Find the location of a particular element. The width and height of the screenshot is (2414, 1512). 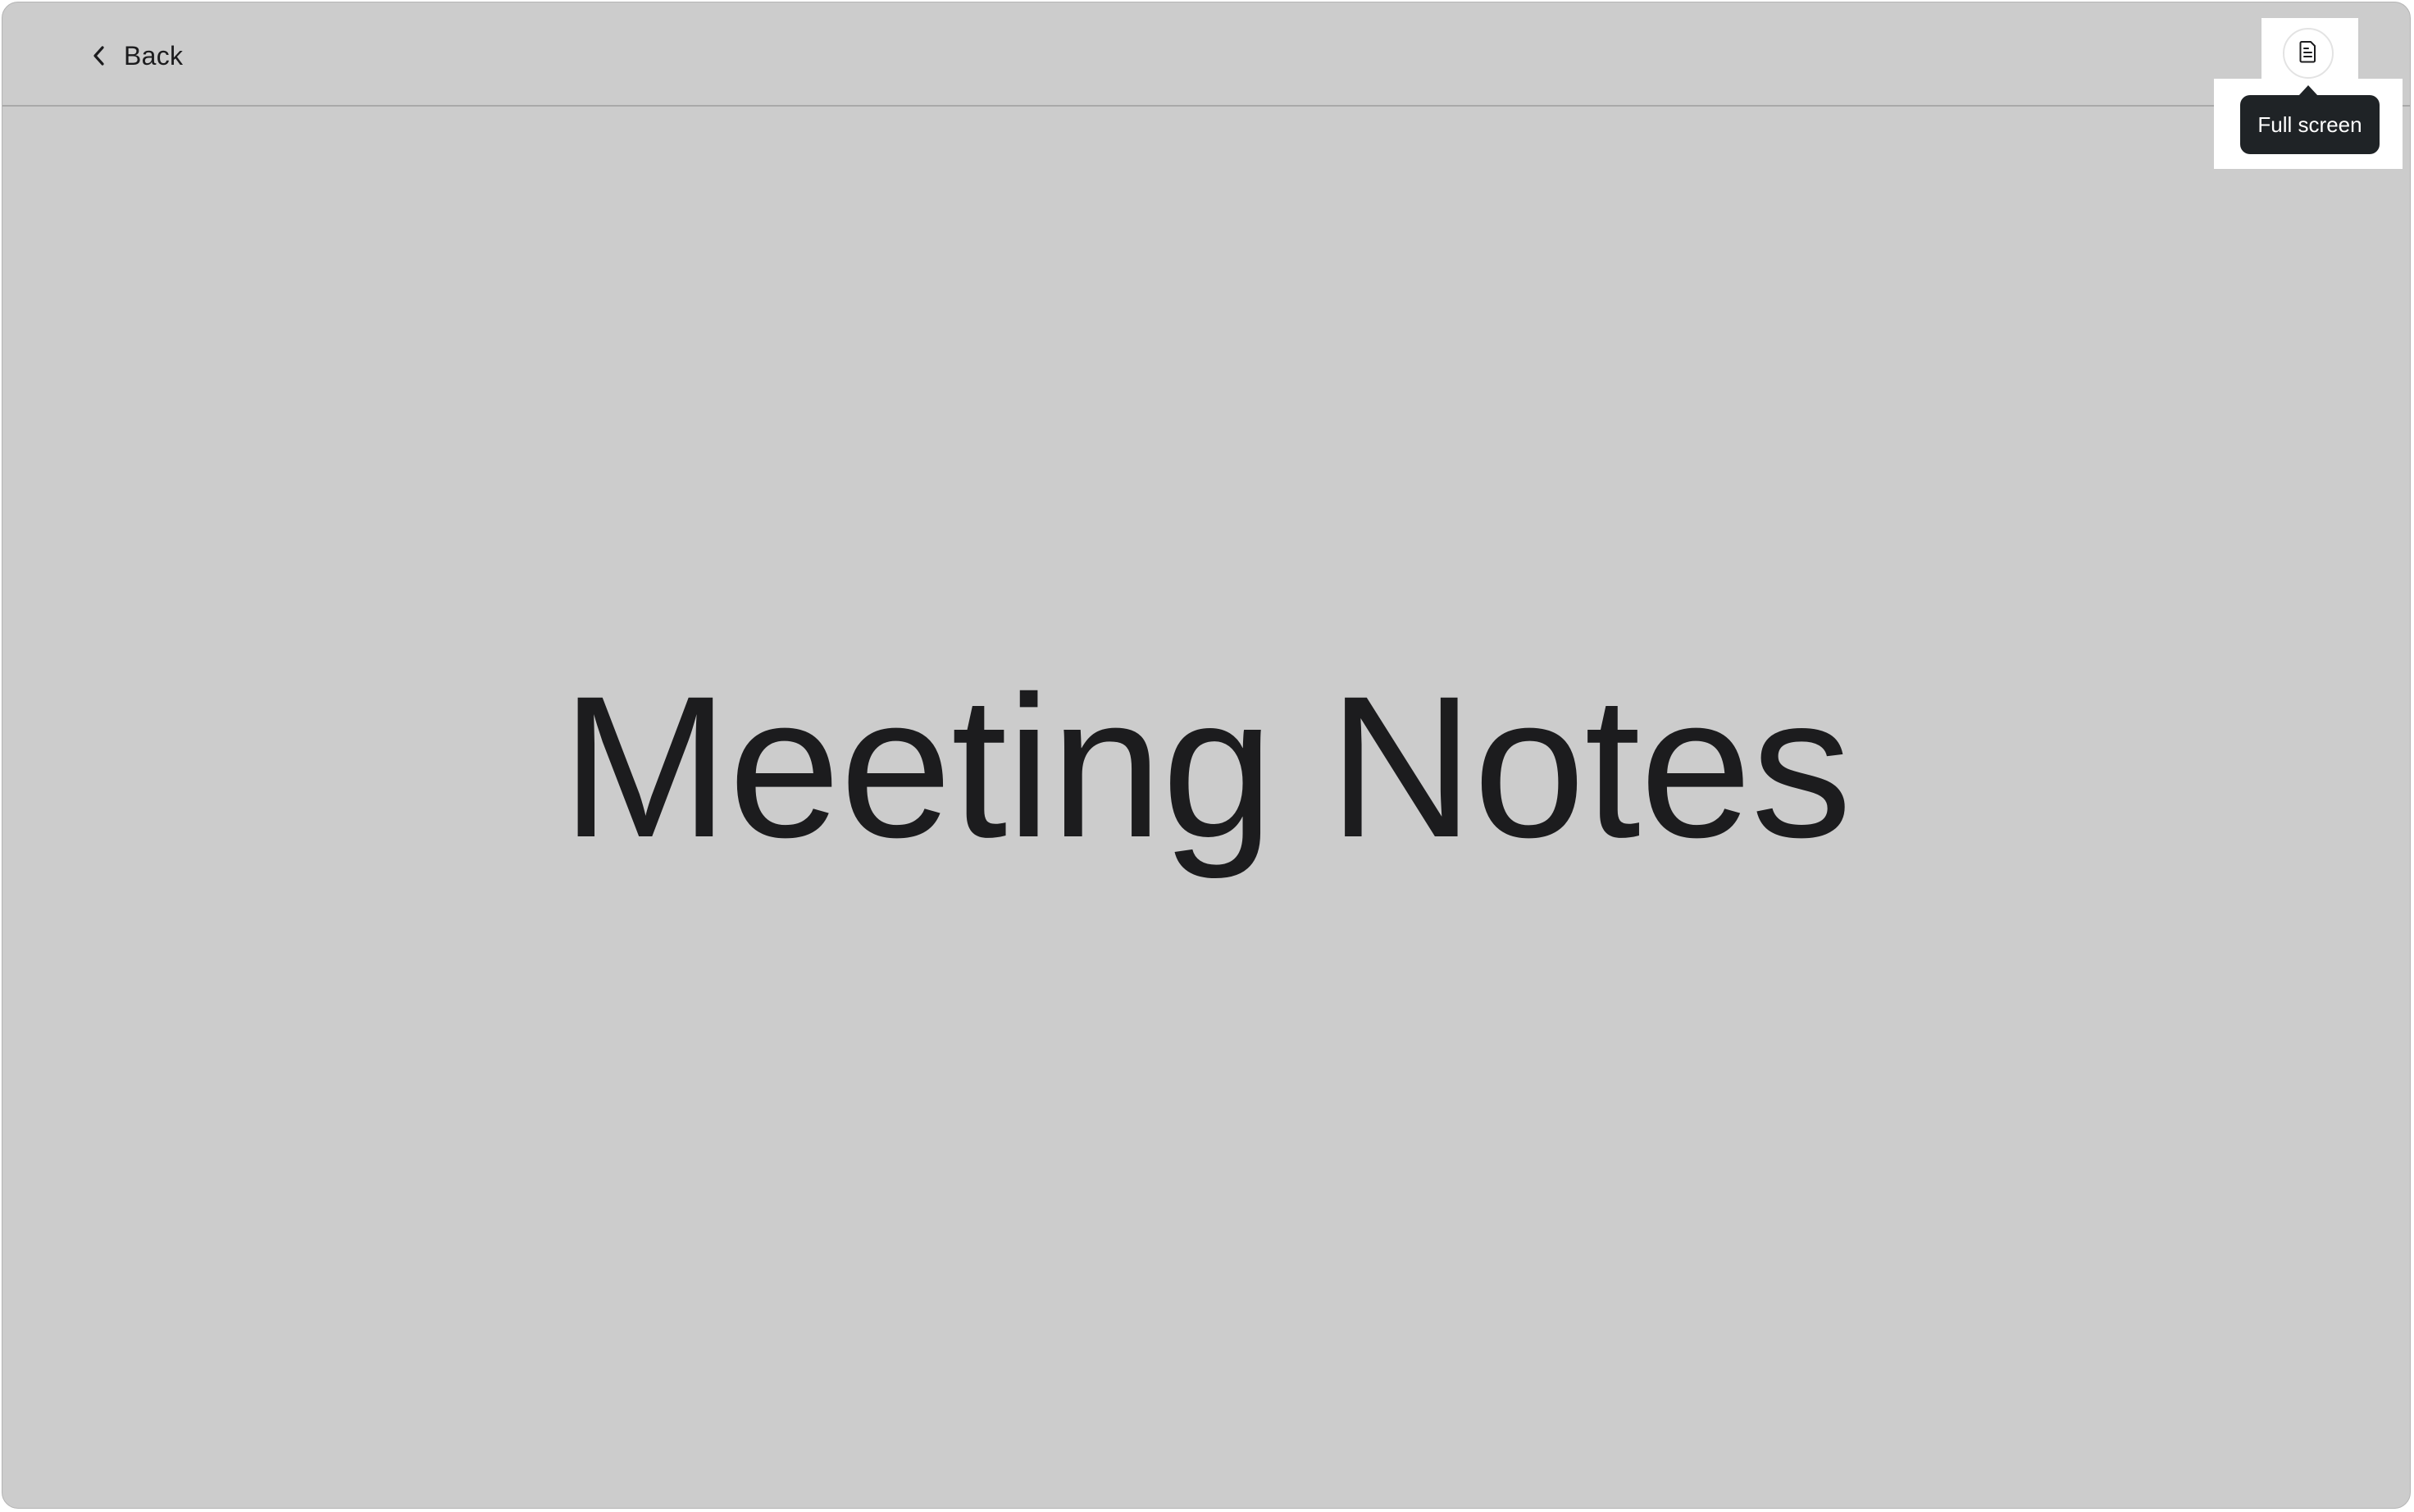

slide-title-text: Meeting Notes is located at coordinates (1206, 767).